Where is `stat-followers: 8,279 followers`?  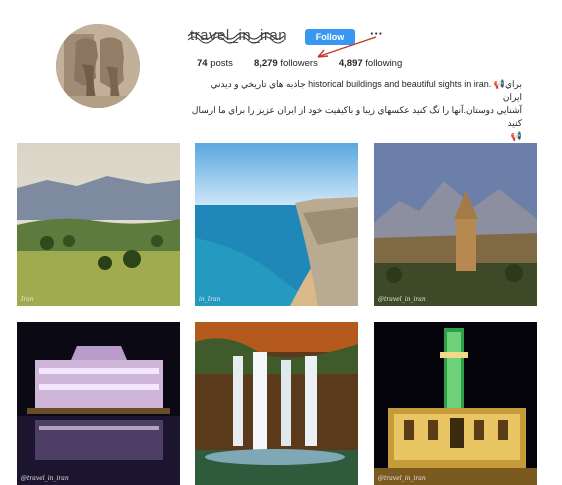 stat-followers: 8,279 followers is located at coordinates (286, 63).